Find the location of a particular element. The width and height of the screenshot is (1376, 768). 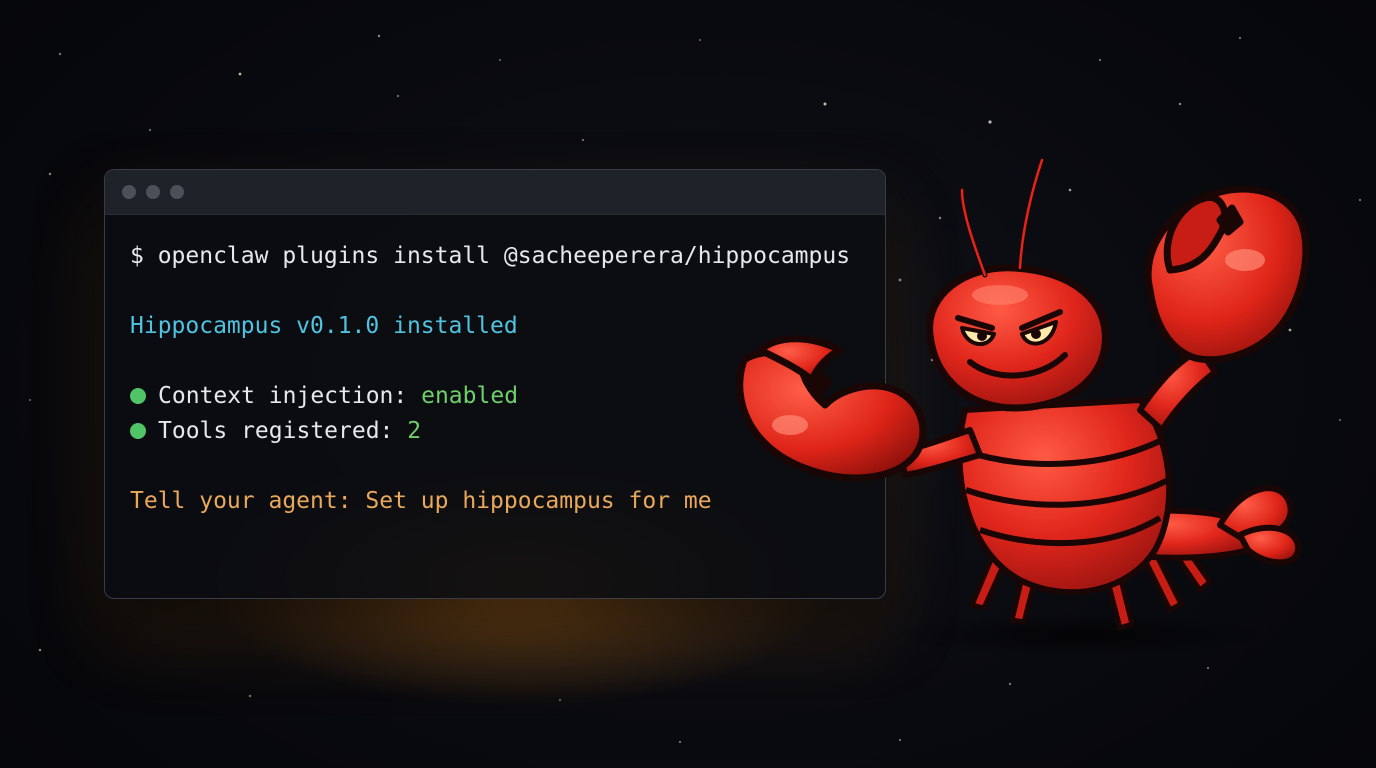

status-line-context: Context injection: enabled is located at coordinates (324, 396).